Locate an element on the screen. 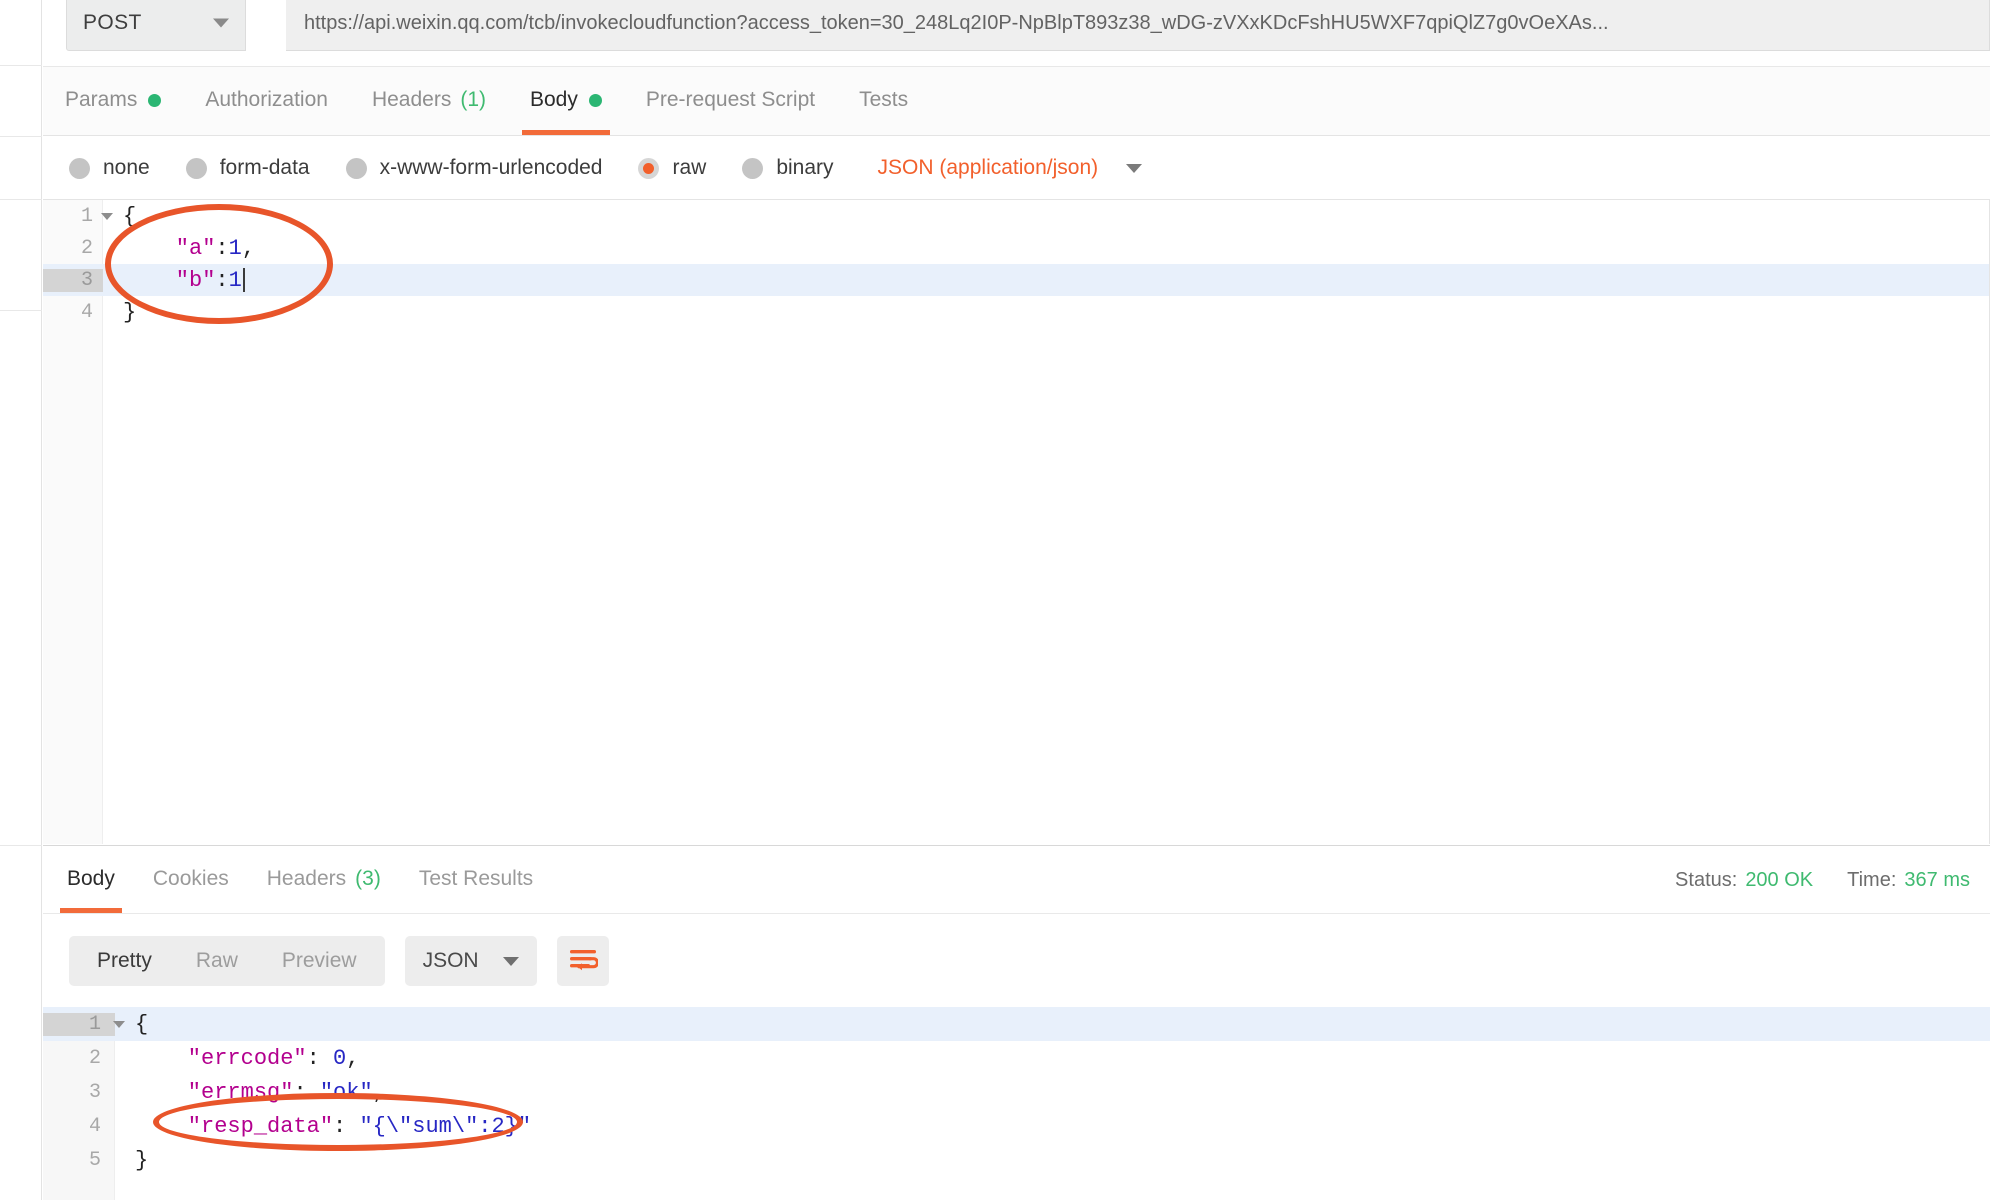 The image size is (1990, 1200). body-dot-icon is located at coordinates (595, 100).